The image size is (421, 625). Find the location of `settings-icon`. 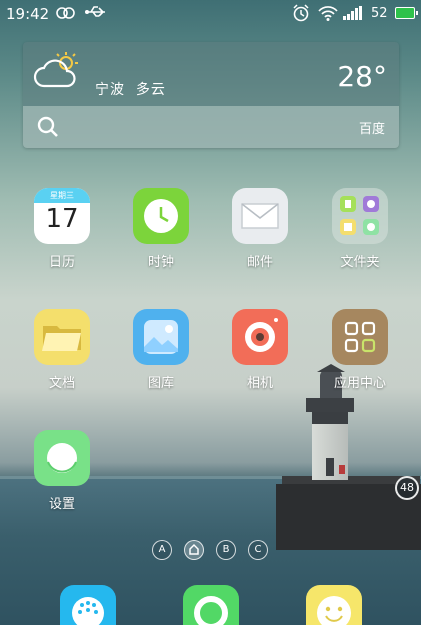

settings-icon is located at coordinates (62, 458).